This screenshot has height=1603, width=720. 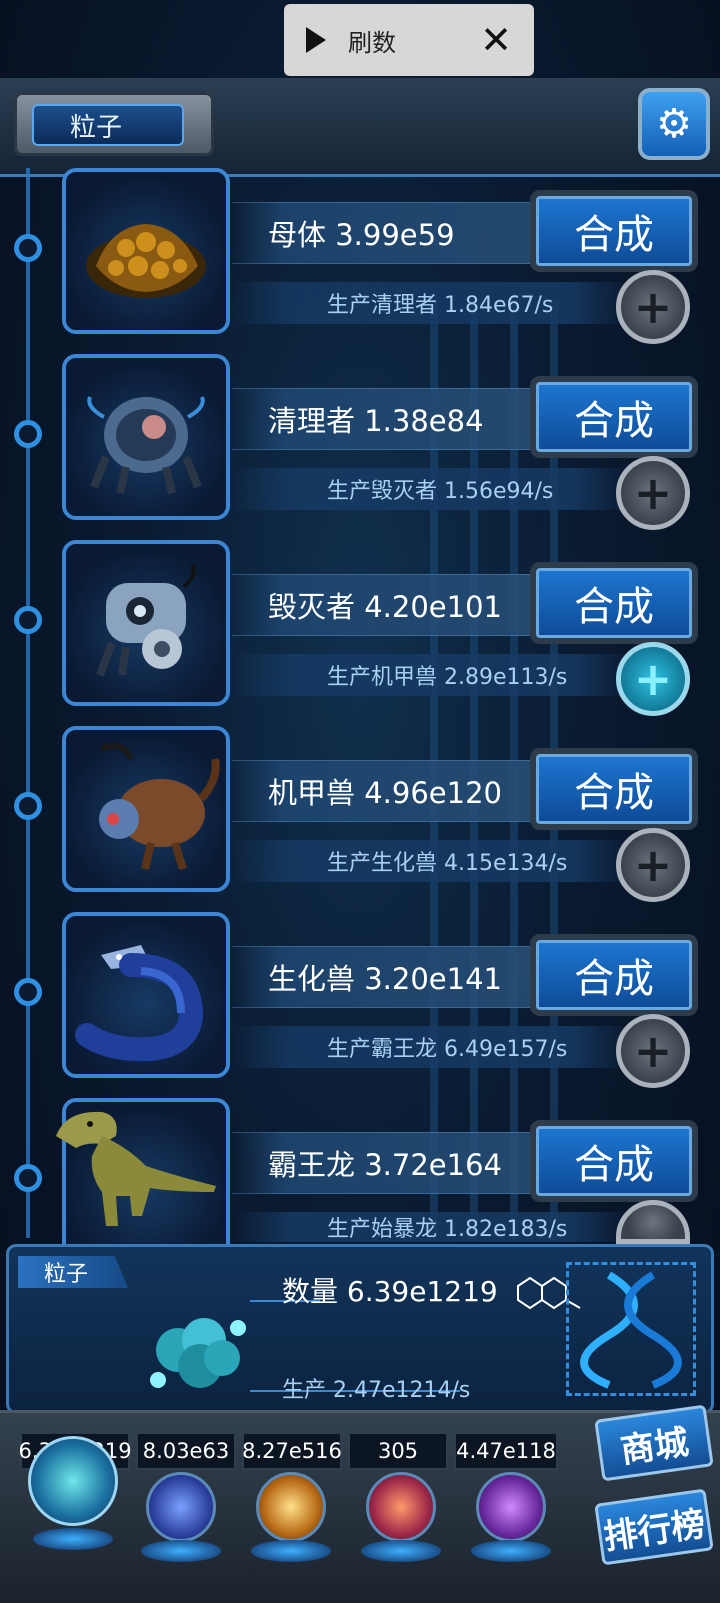 What do you see at coordinates (432, 861) in the screenshot?
I see `production-rate: 生产生化兽 4.15e134/s` at bounding box center [432, 861].